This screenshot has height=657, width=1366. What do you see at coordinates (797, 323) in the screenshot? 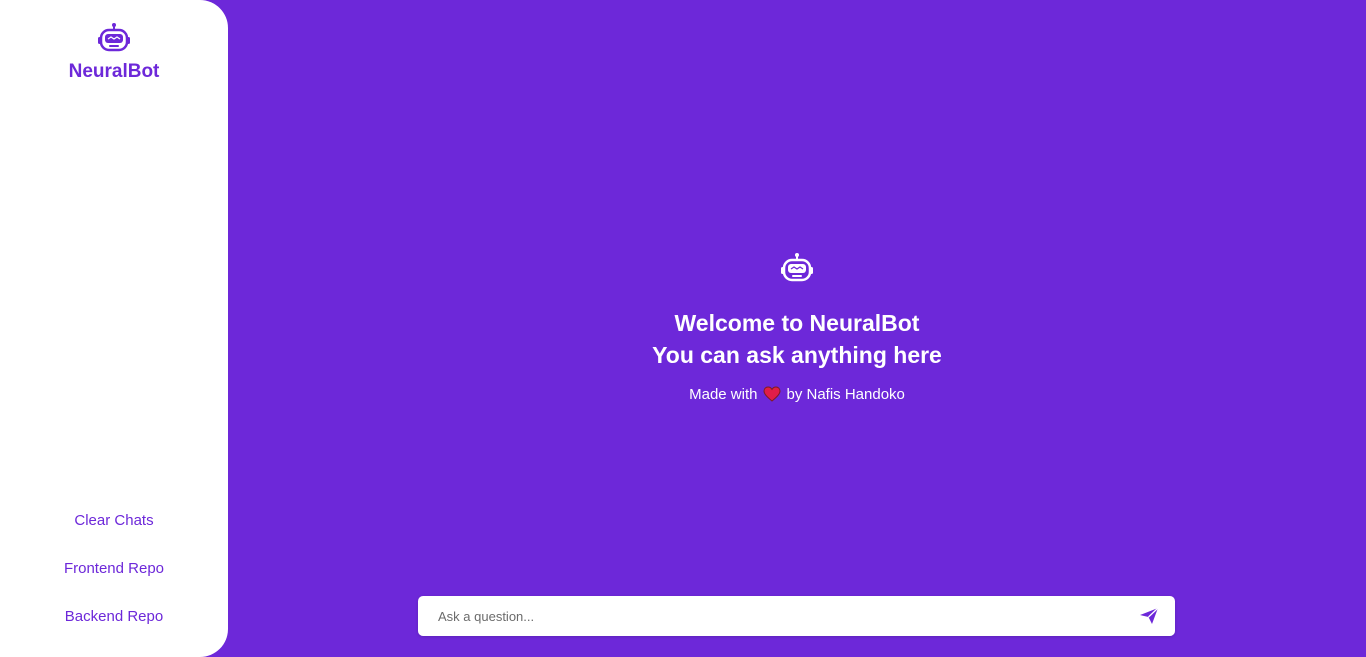
I see `welcome-line-1: Welcome to NeuralBot` at bounding box center [797, 323].